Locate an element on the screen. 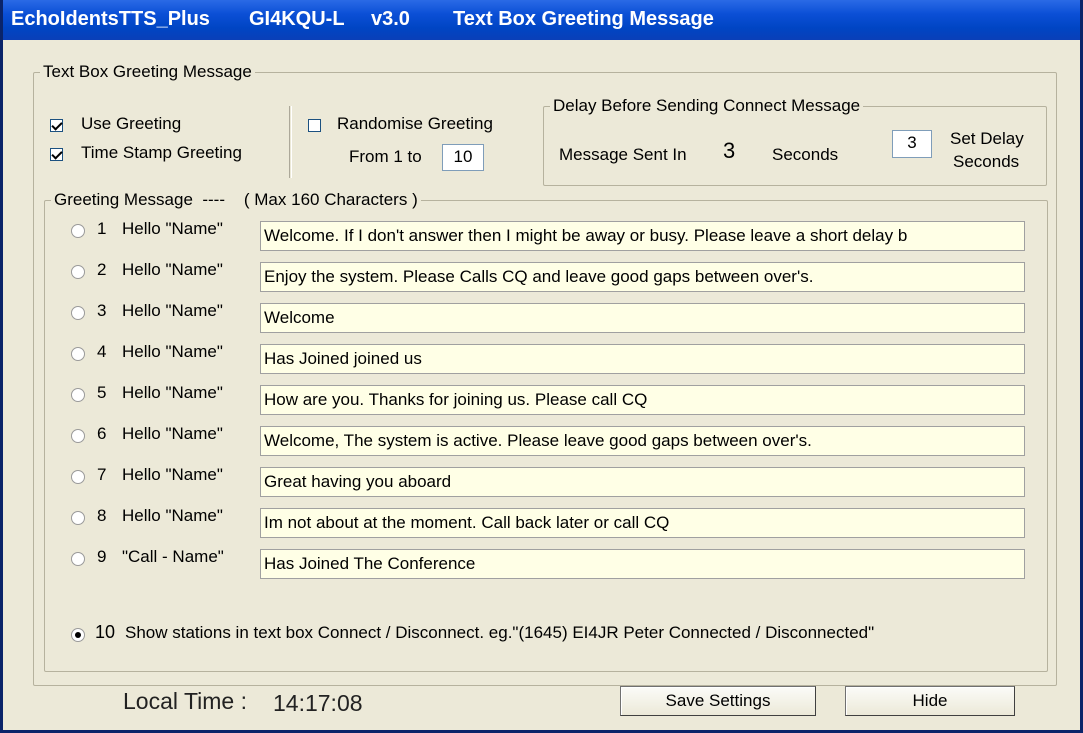 This screenshot has height=733, width=1083. time-stamp-label: Time Stamp Greeting is located at coordinates (161, 152).